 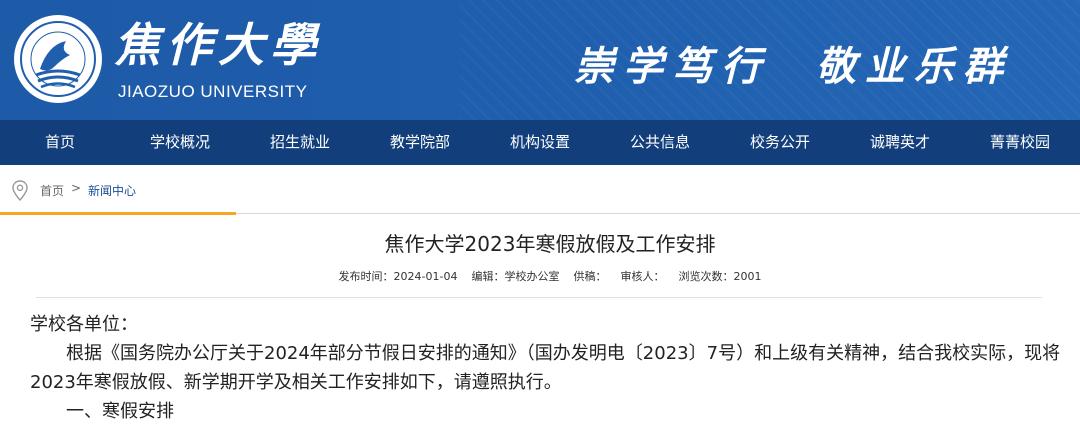 I want to click on breadcrumb-home-link: 首页, so click(x=52, y=190).